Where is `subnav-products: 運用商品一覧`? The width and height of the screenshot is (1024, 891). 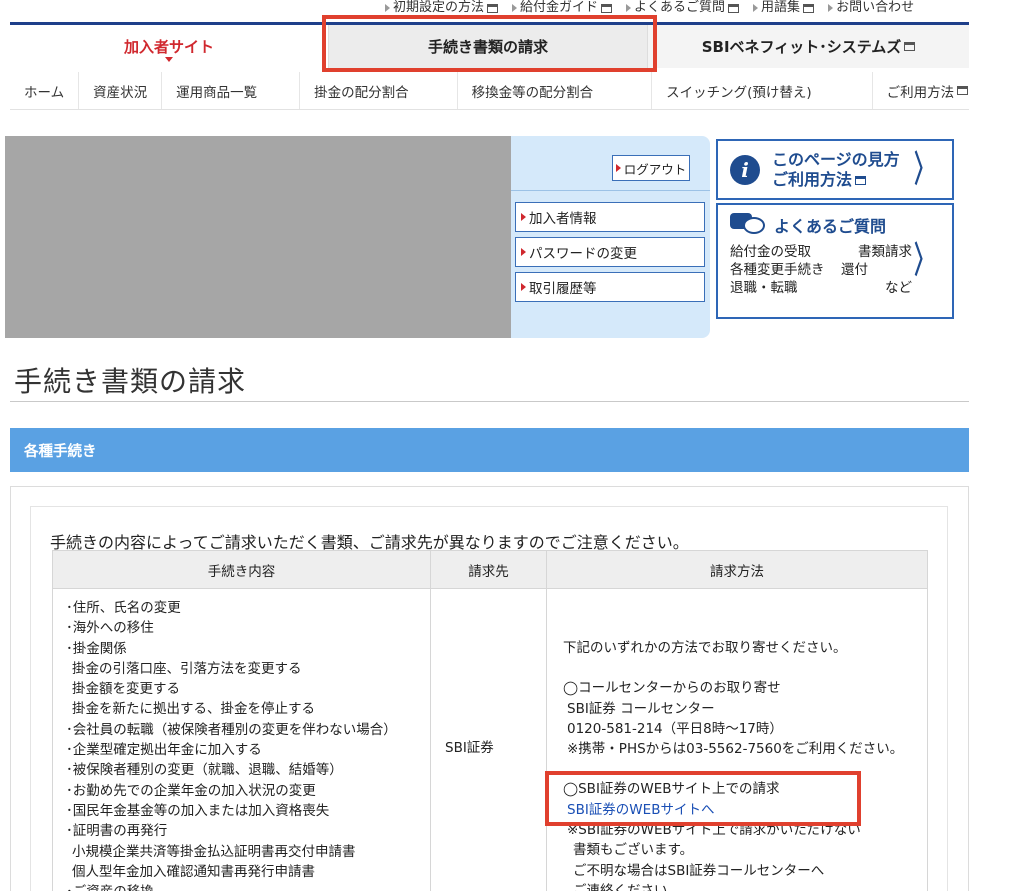 subnav-products: 運用商品一覧 is located at coordinates (231, 90).